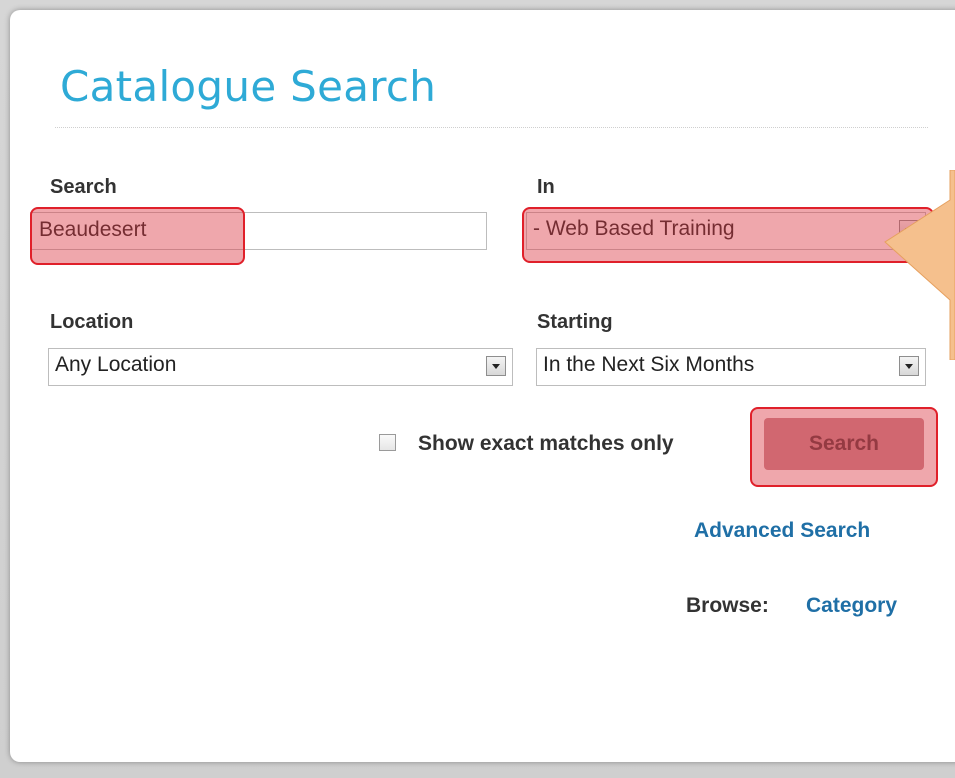 The height and width of the screenshot is (778, 955). I want to click on exact-match-checkbox, so click(387, 442).